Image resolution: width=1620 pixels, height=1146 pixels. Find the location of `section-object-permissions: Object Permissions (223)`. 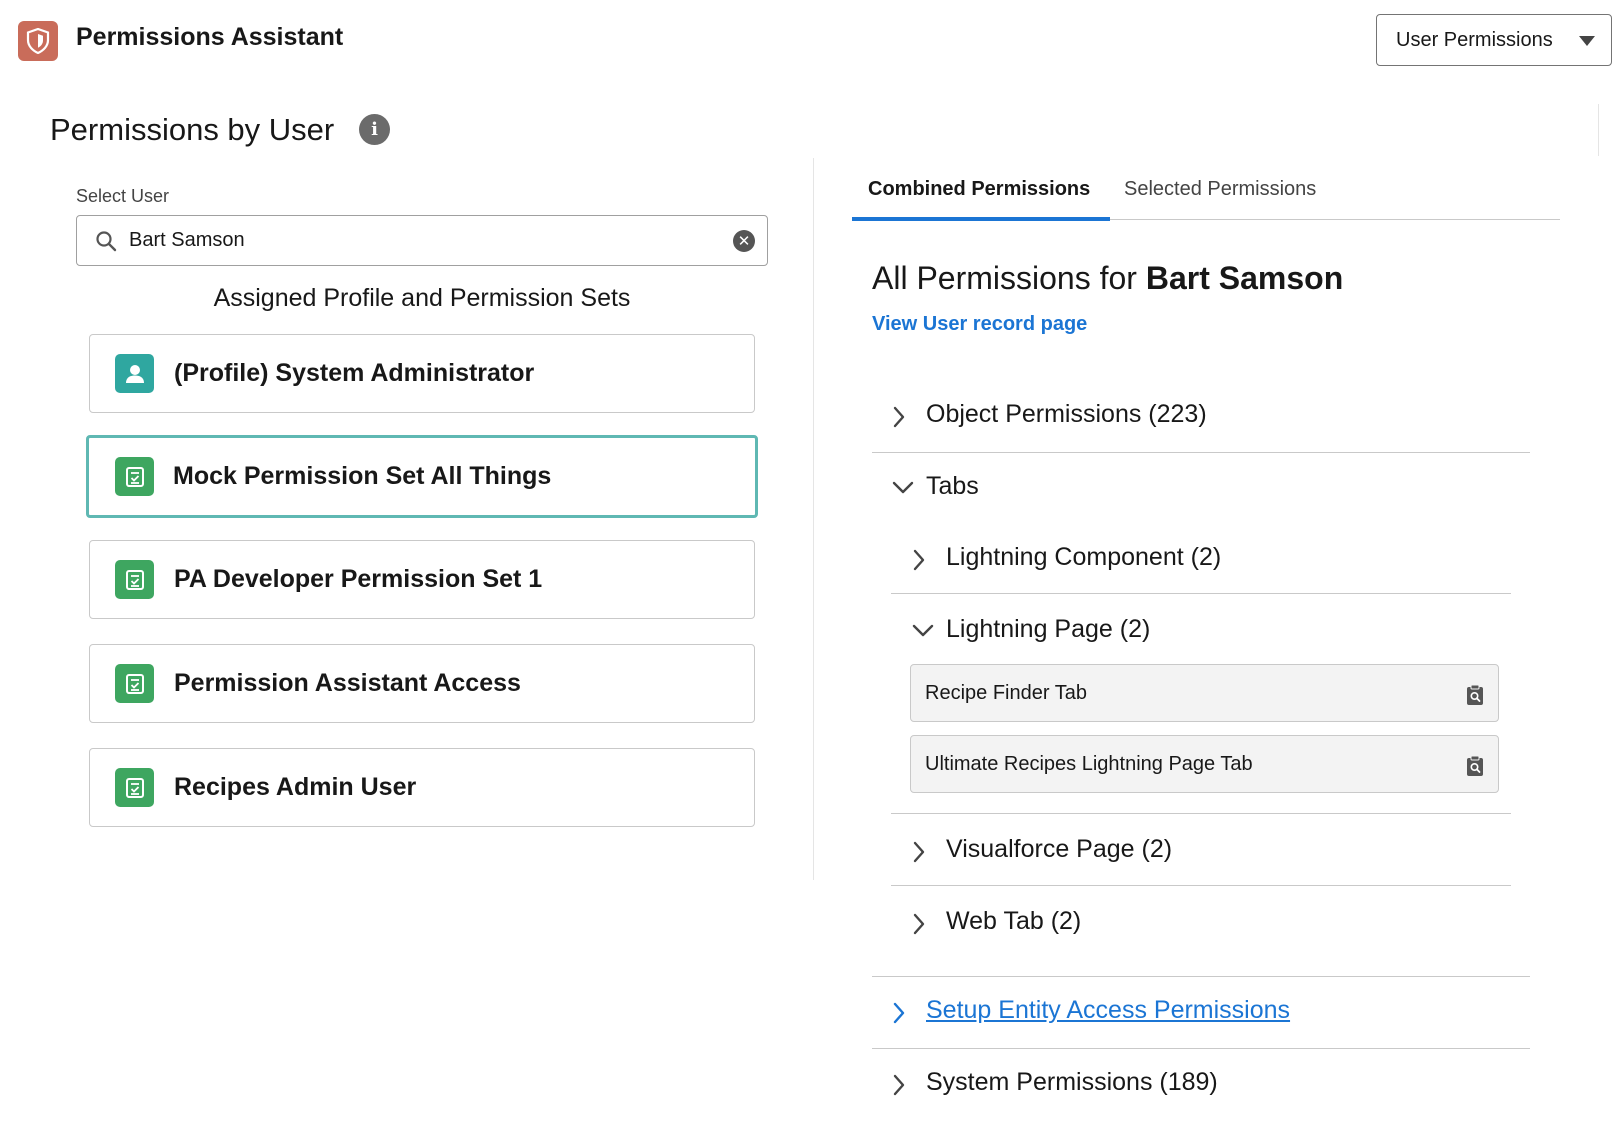

section-object-permissions: Object Permissions (223) is located at coordinates (1210, 416).